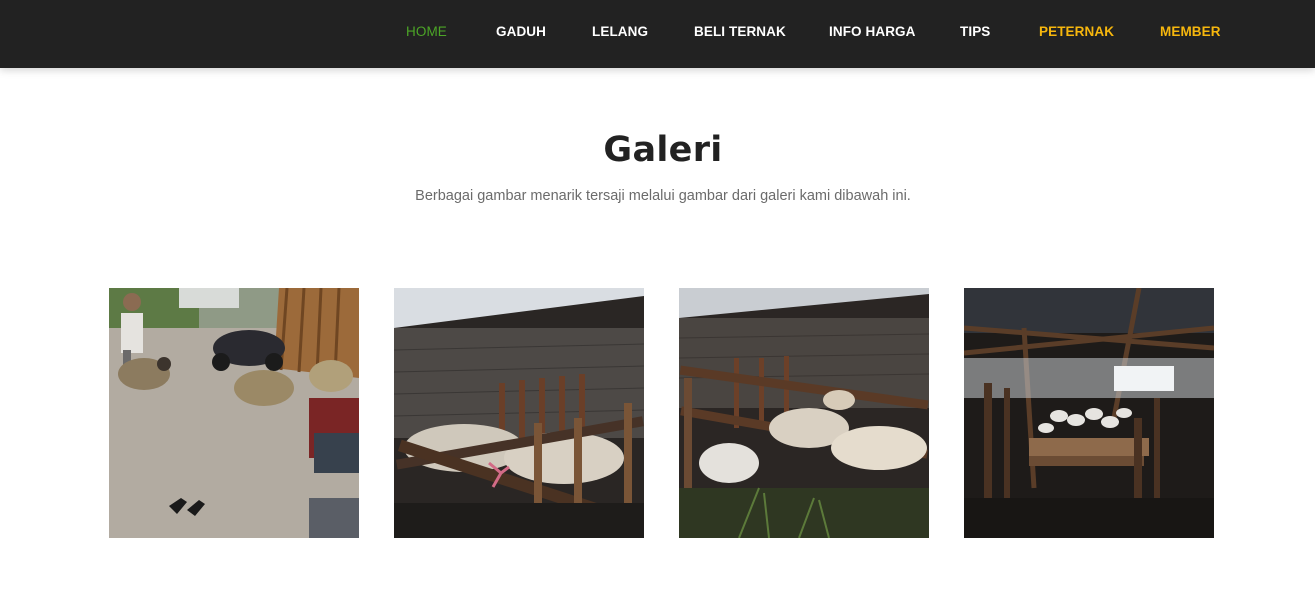  I want to click on nav-tips: TIPS, so click(975, 32).